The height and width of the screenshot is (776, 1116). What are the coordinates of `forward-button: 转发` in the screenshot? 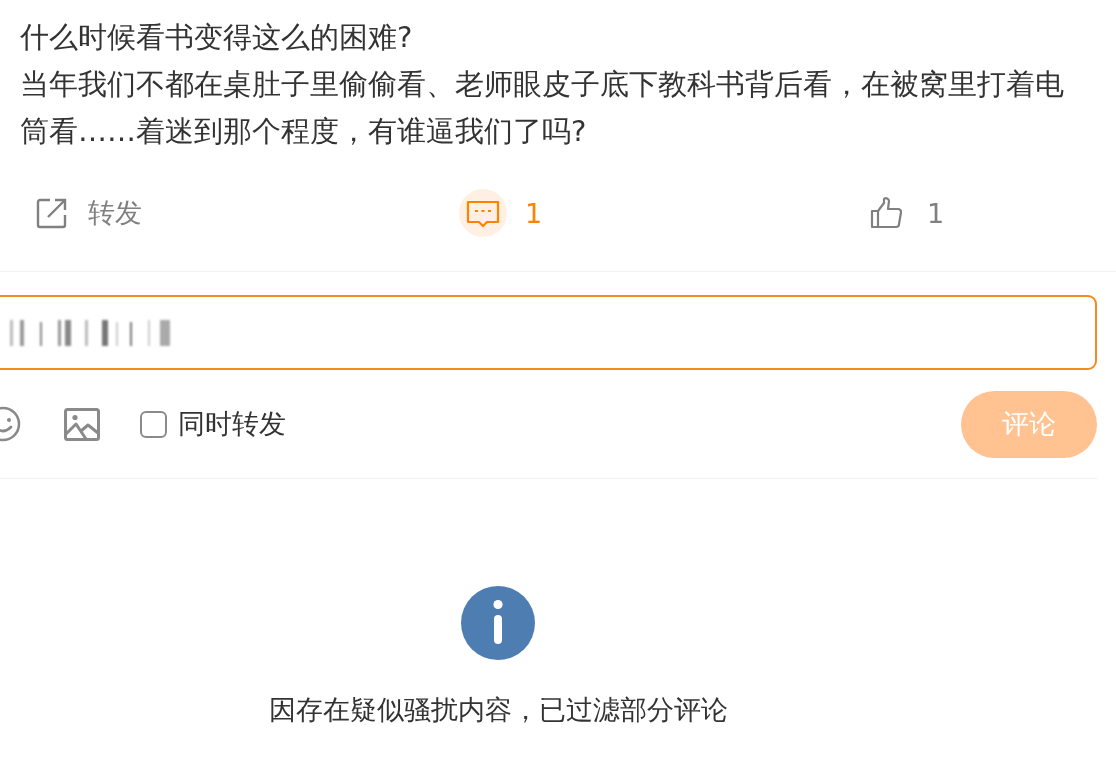 It's located at (89, 213).